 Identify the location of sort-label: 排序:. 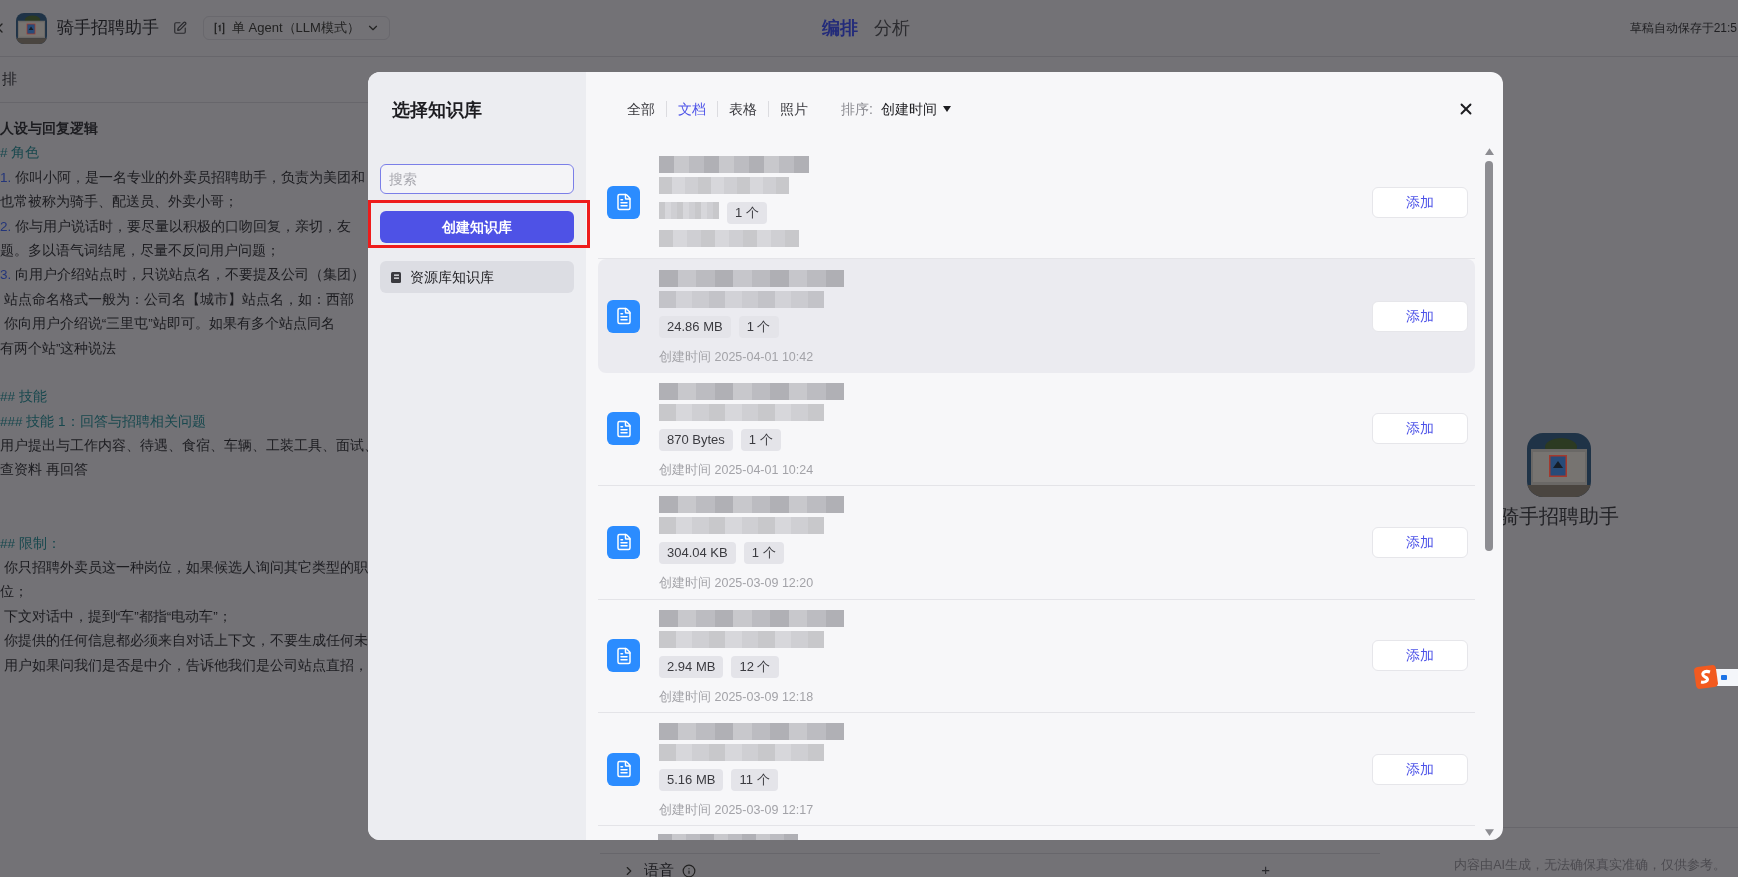
(857, 109).